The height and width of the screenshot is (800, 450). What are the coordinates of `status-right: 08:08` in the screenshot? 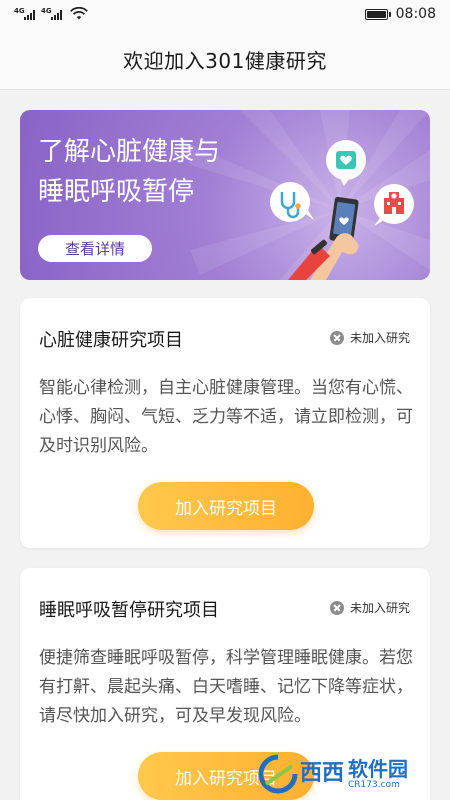 It's located at (400, 14).